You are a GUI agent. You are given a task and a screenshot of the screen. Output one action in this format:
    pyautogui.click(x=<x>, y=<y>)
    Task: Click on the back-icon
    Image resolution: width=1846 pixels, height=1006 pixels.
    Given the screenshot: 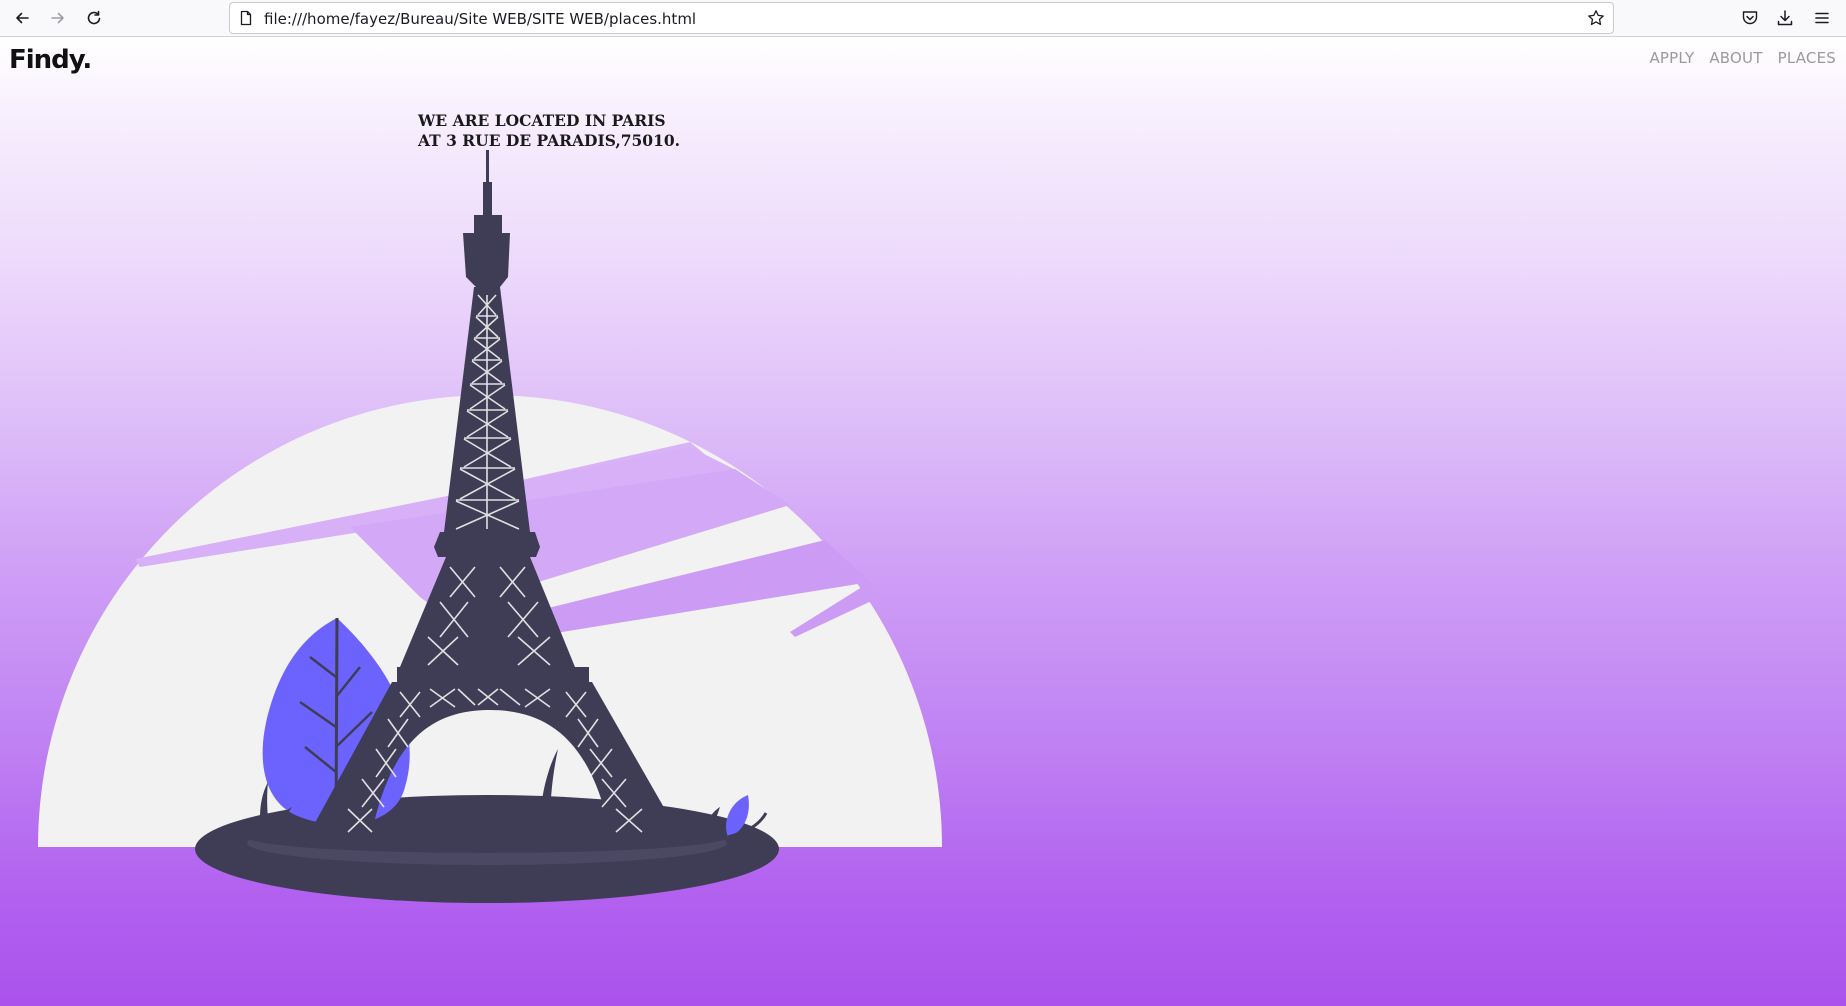 What is the action you would take?
    pyautogui.click(x=22, y=18)
    